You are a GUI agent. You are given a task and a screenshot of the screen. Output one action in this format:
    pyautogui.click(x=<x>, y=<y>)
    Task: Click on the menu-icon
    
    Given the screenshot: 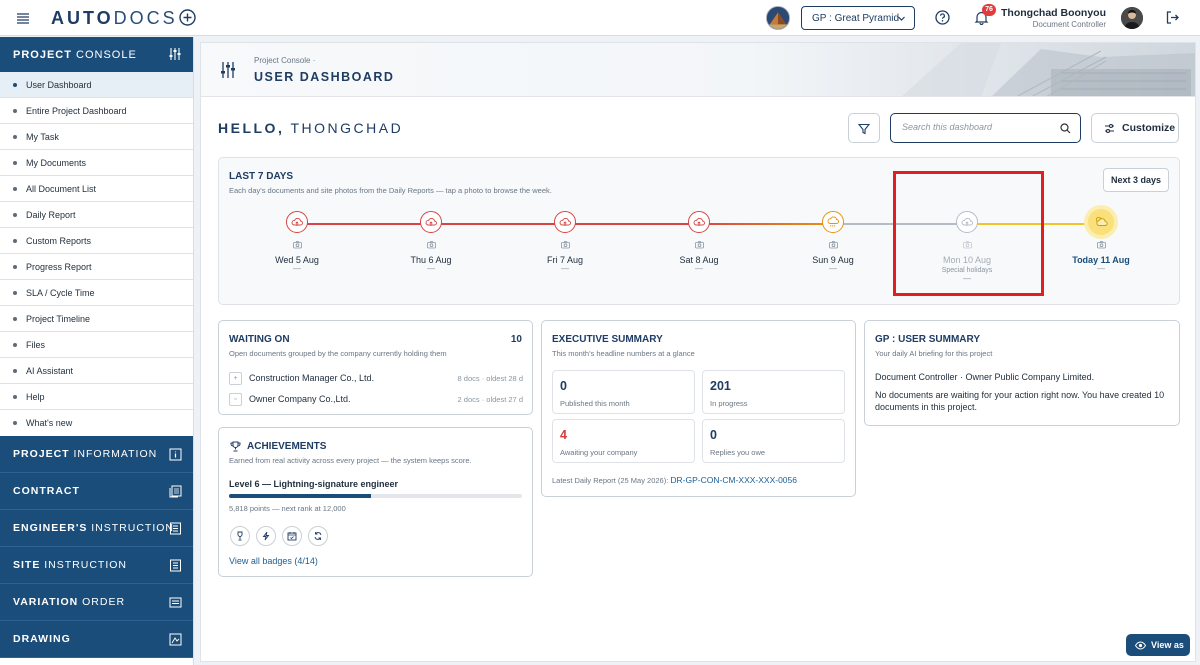 What is the action you would take?
    pyautogui.click(x=23, y=18)
    